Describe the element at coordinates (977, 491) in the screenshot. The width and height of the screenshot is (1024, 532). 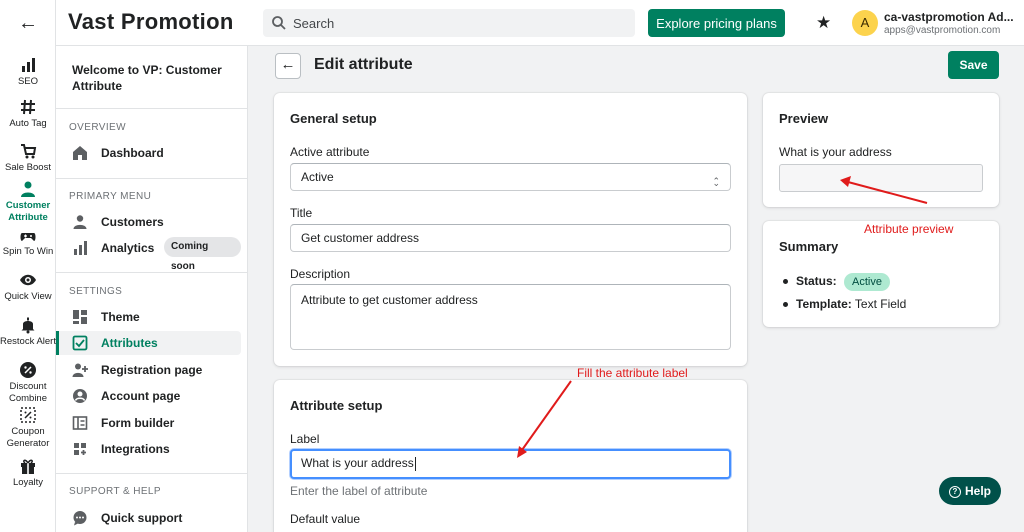
I see `help-label: Help` at that location.